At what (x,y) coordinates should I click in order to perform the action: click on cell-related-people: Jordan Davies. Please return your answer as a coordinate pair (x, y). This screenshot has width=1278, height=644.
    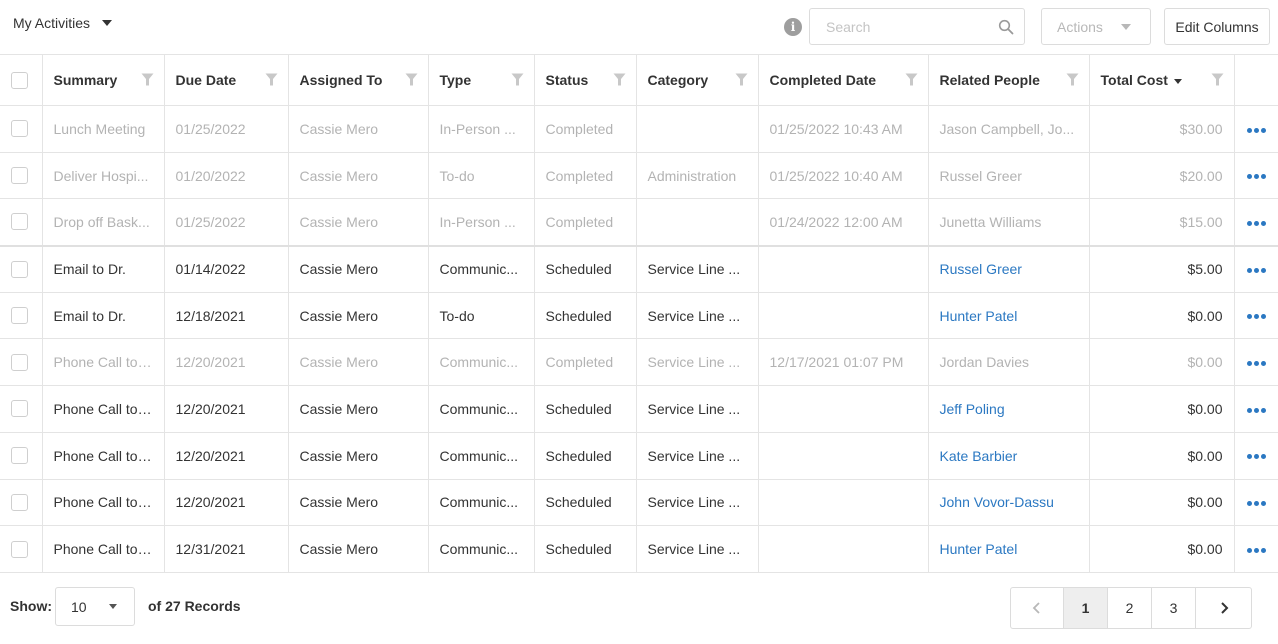
    Looking at the image, I should click on (1009, 362).